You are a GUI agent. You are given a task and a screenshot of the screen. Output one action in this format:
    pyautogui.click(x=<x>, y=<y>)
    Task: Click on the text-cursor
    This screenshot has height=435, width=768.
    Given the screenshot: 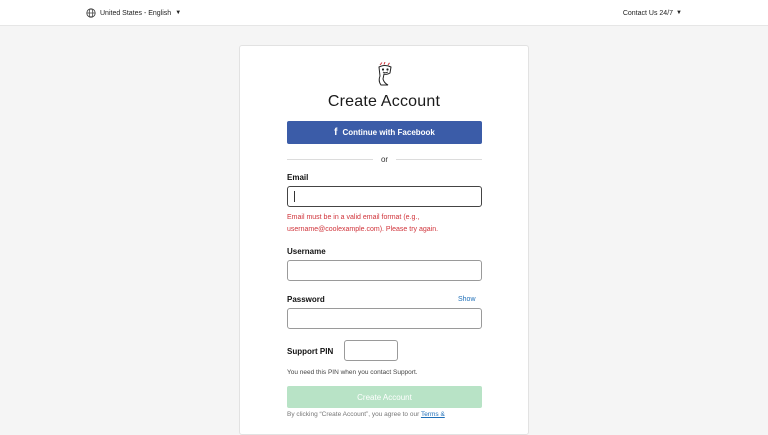 What is the action you would take?
    pyautogui.click(x=294, y=196)
    